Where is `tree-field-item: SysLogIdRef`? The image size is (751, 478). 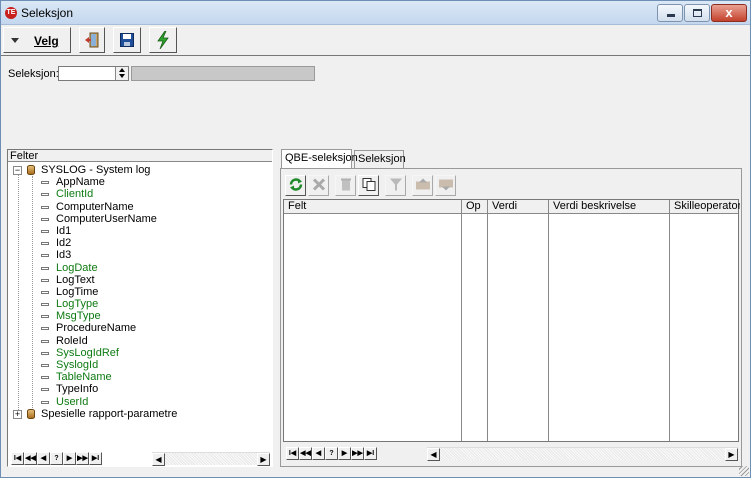 tree-field-item: SysLogIdRef is located at coordinates (140, 353).